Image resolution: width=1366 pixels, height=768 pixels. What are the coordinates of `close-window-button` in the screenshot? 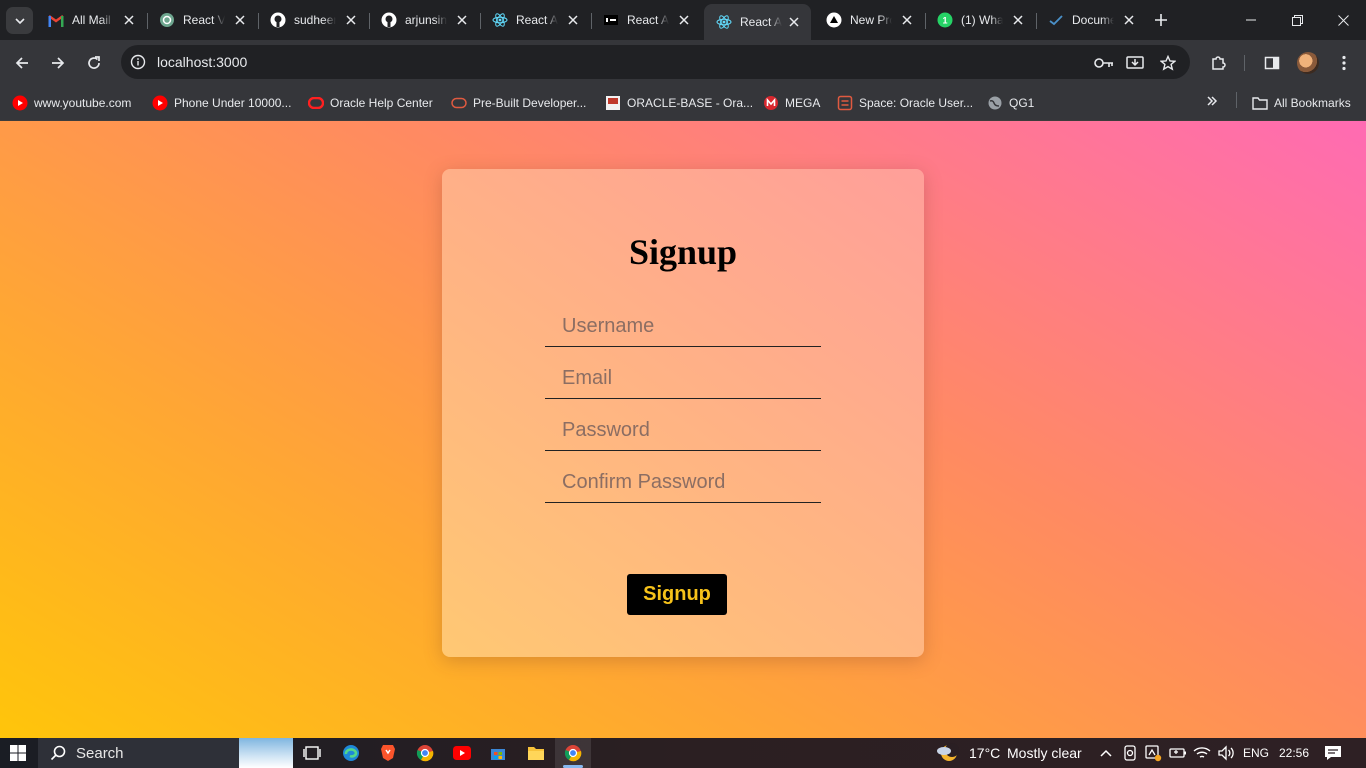 It's located at (1343, 20).